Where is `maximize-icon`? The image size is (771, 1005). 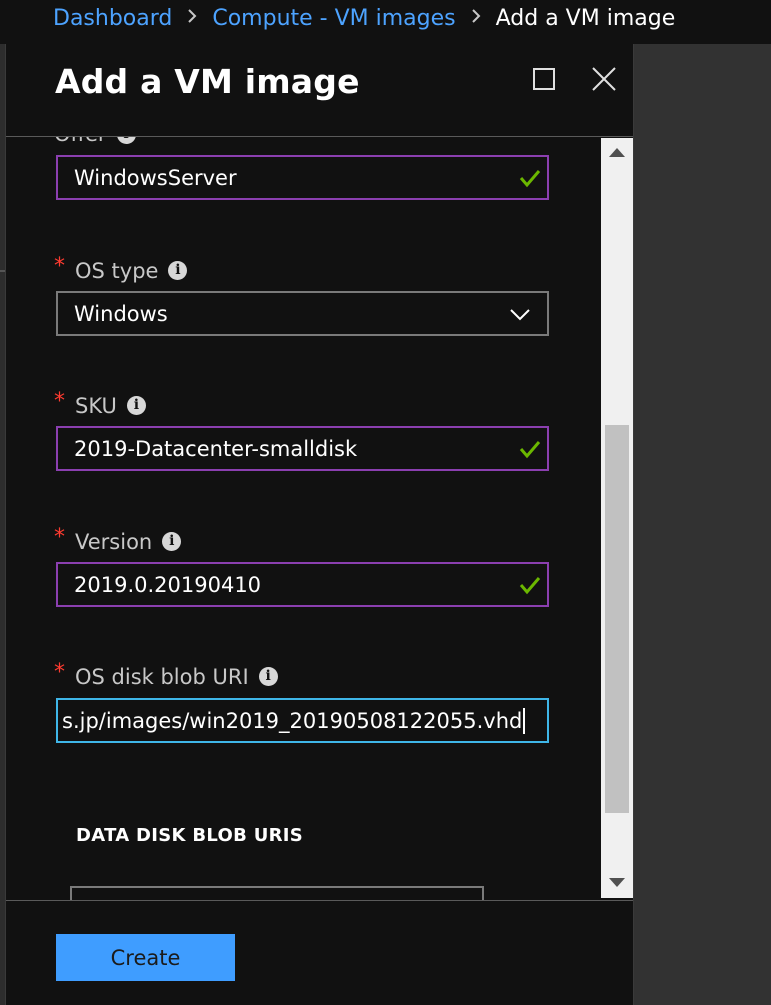
maximize-icon is located at coordinates (544, 79).